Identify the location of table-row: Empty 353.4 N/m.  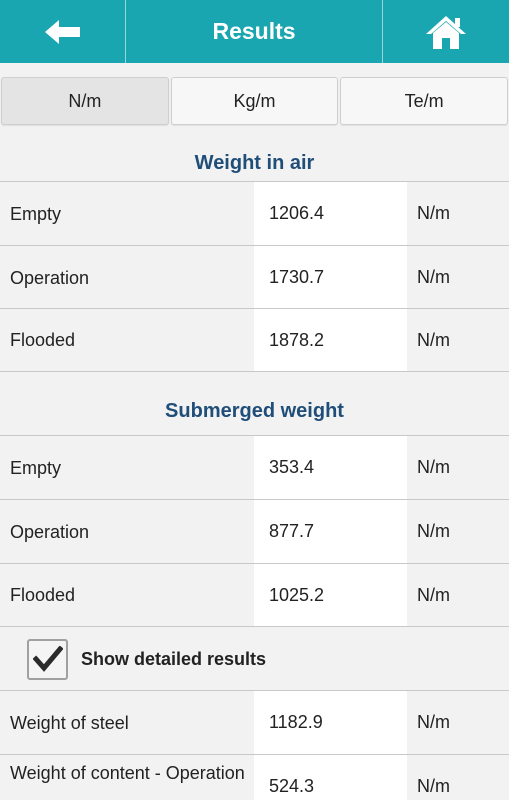
(254, 467).